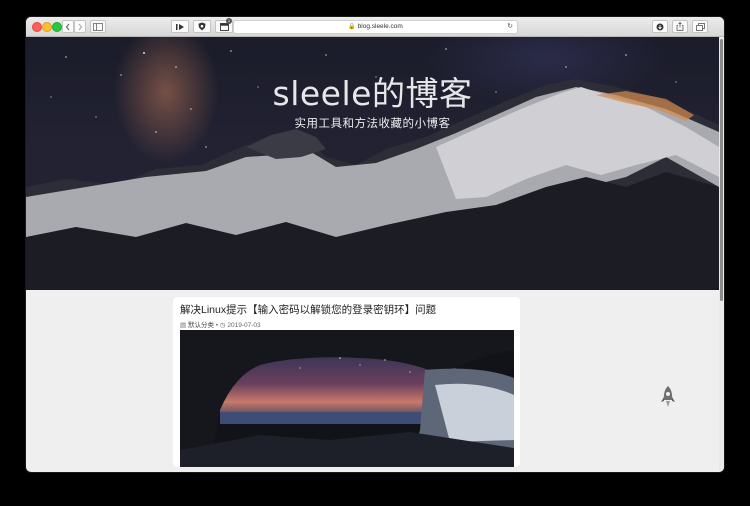 This screenshot has height=506, width=750. I want to click on forward-button, so click(80, 26).